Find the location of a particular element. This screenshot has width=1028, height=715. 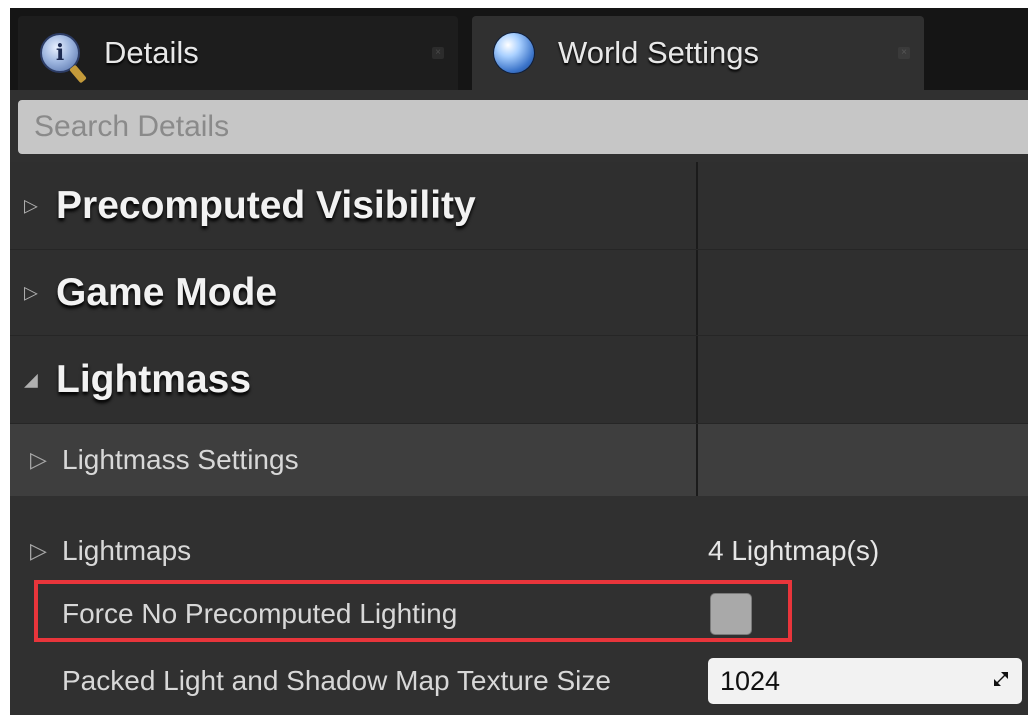

lightmass-settings-row: ▷ Lightmass Settings is located at coordinates (519, 460).